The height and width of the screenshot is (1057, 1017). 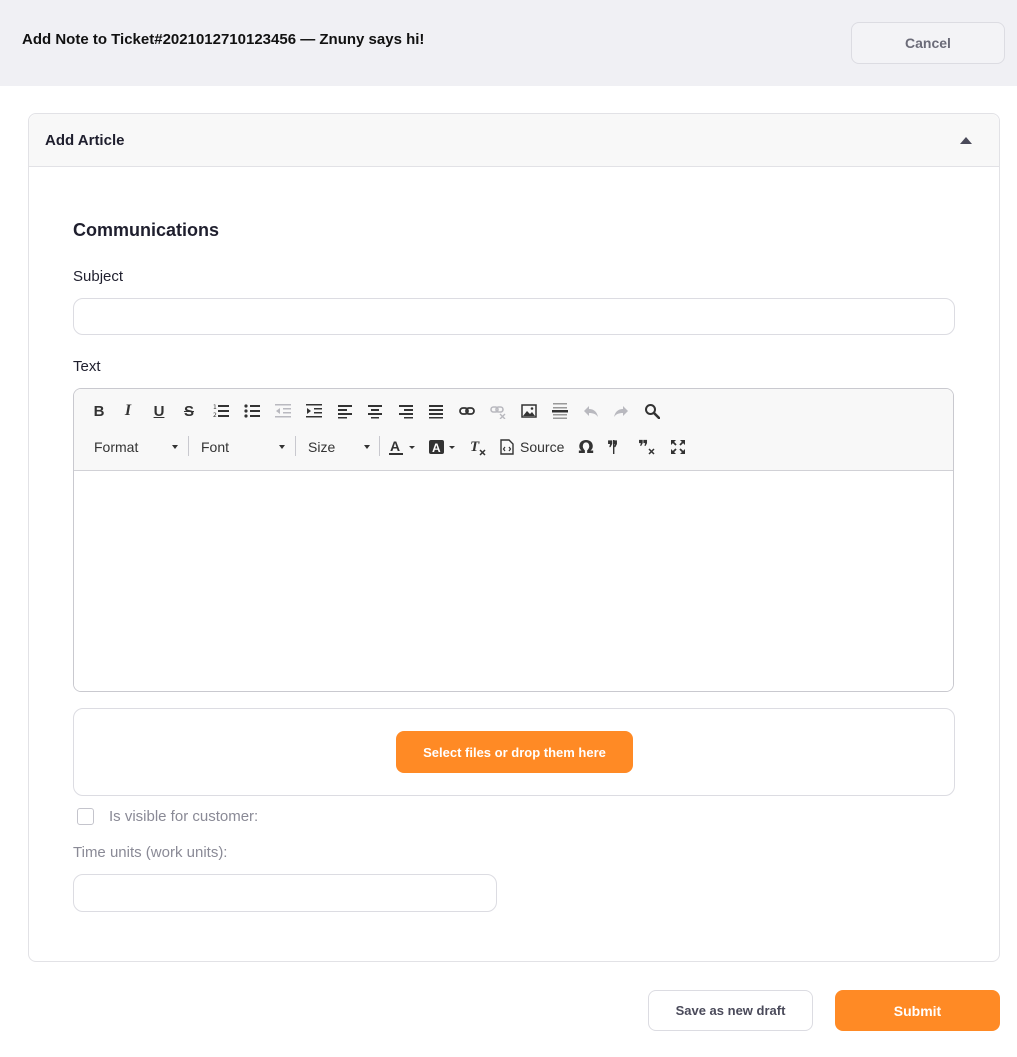 I want to click on font-dropdown: Font, so click(x=243, y=447).